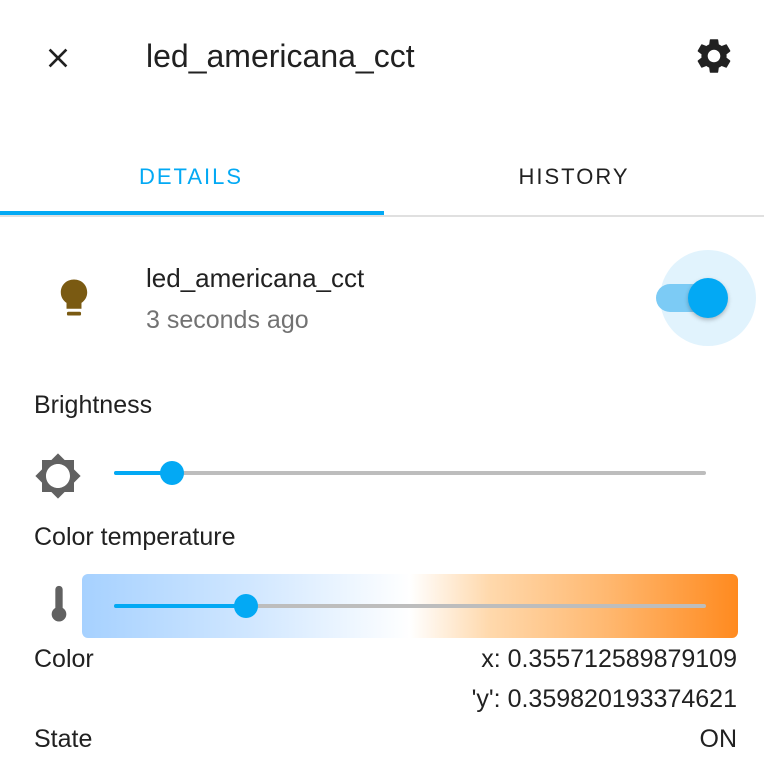 Image resolution: width=764 pixels, height=776 pixels. Describe the element at coordinates (172, 473) in the screenshot. I see `brightness-slider-thumb` at that location.